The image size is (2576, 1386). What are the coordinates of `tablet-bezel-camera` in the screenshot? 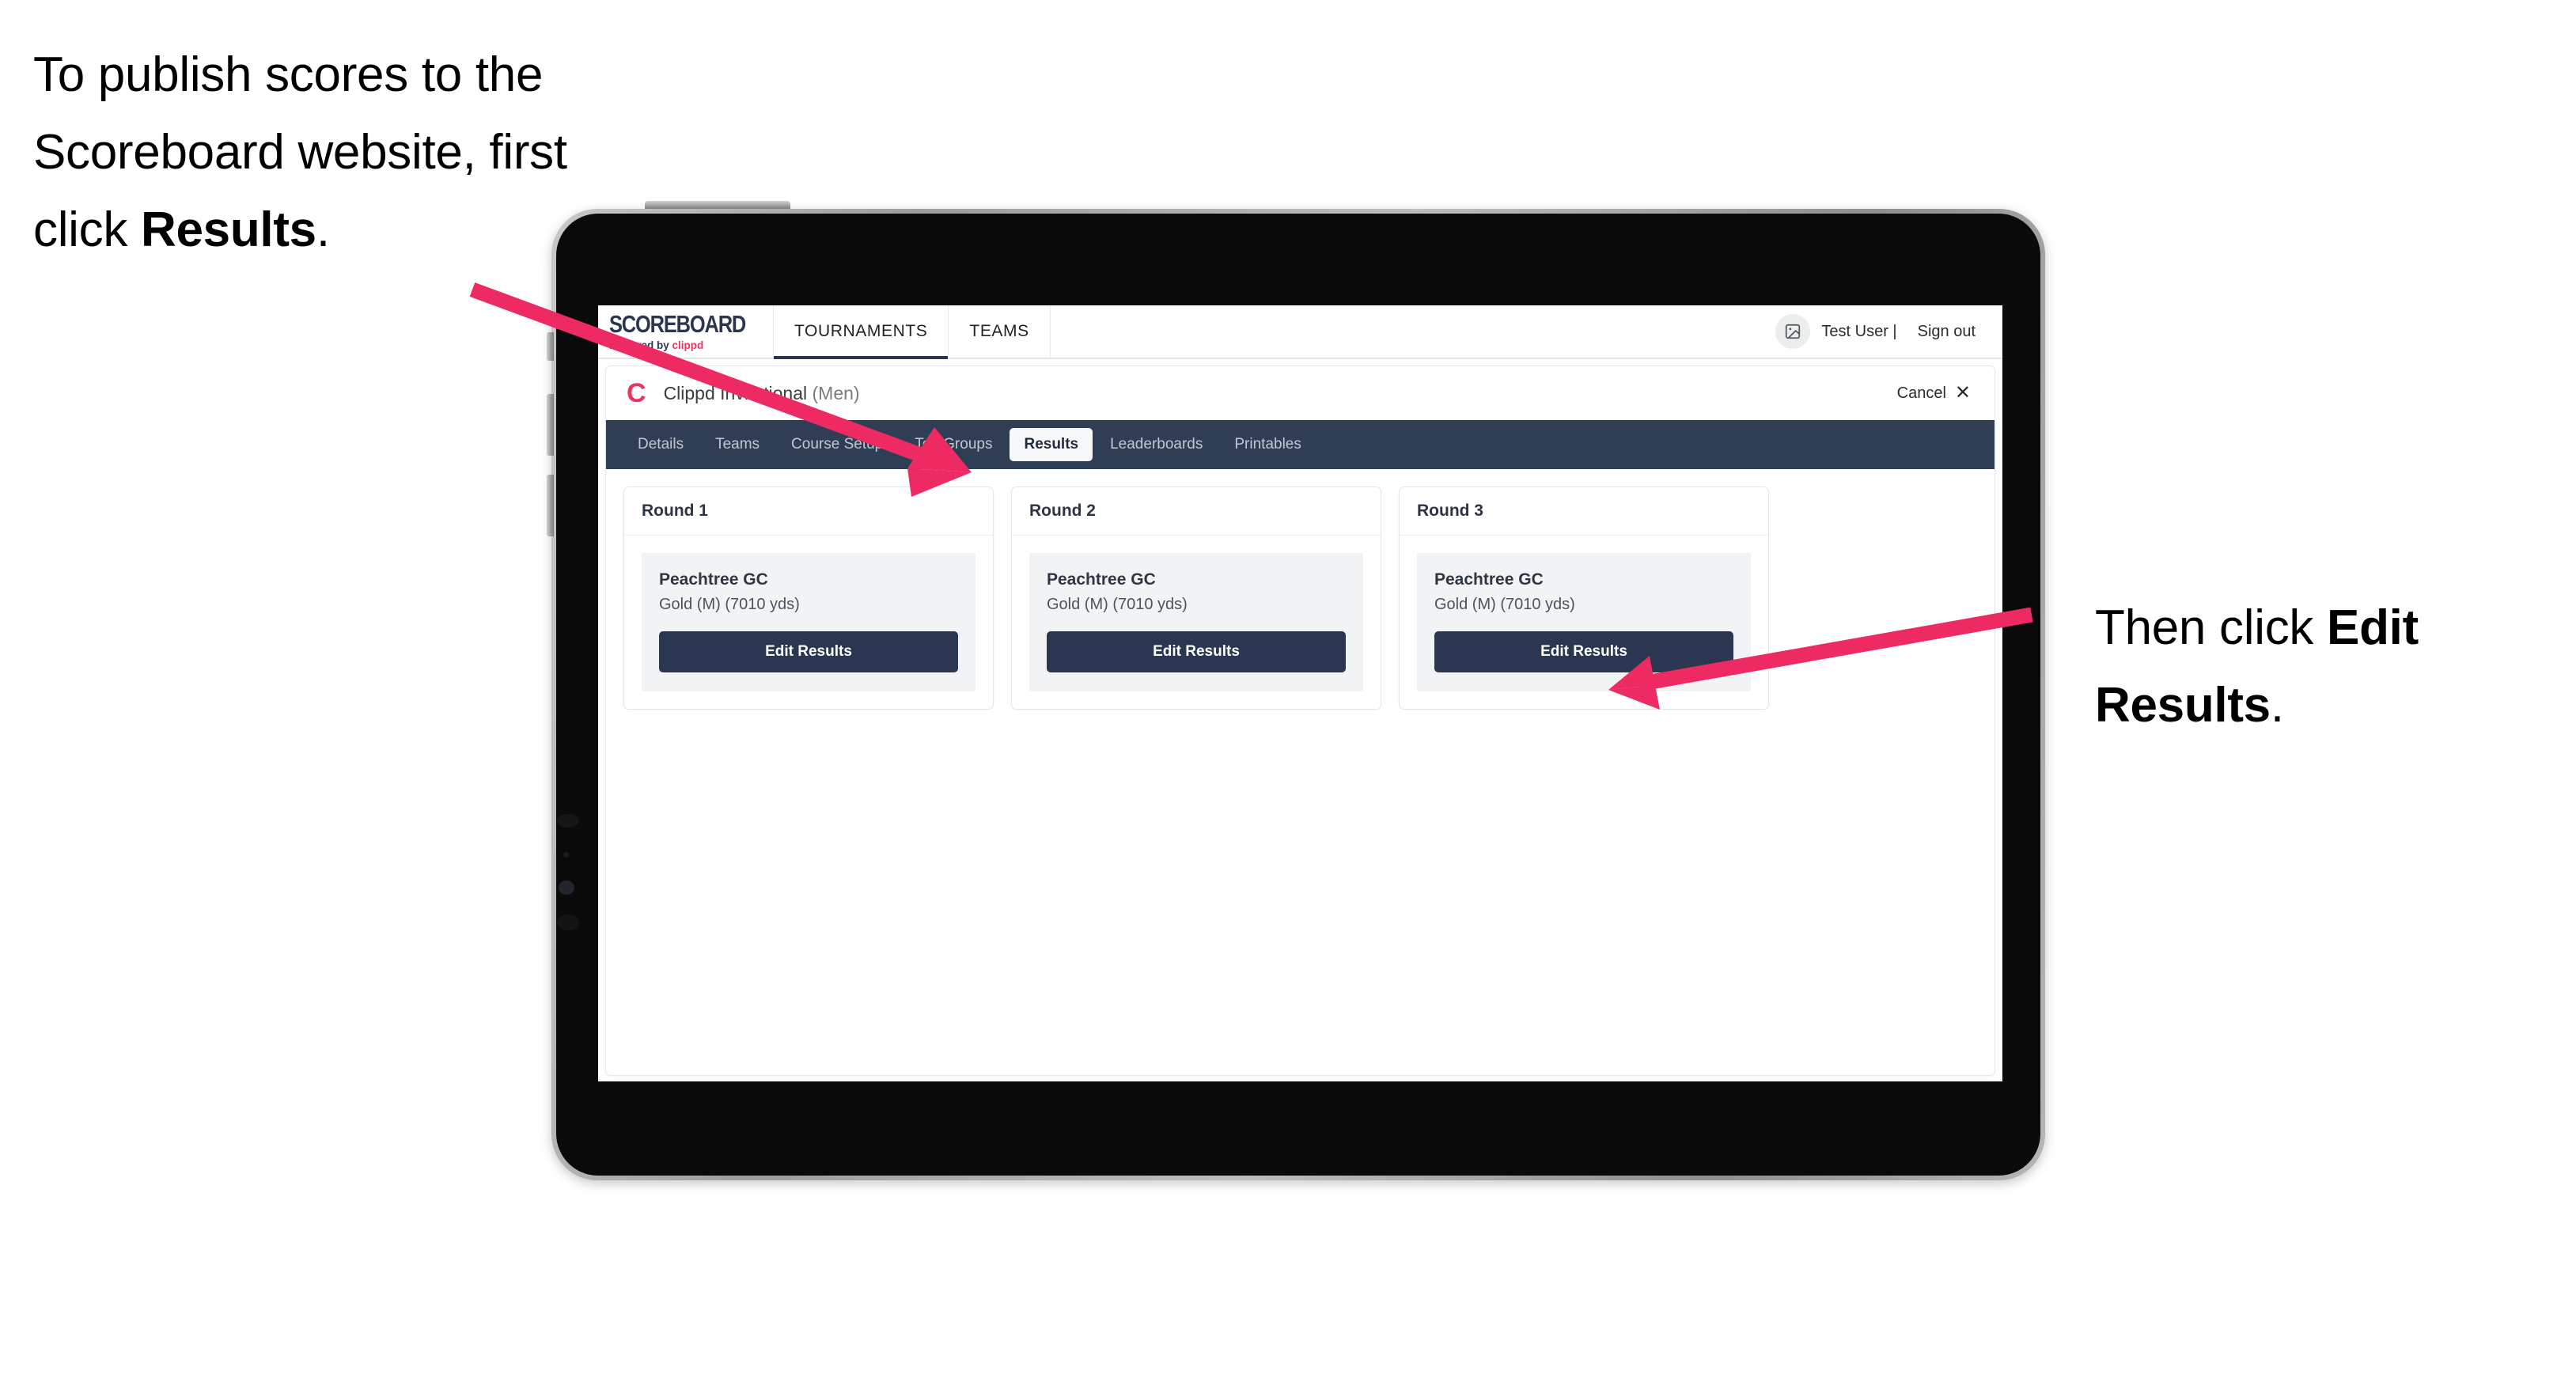 It's located at (566, 888).